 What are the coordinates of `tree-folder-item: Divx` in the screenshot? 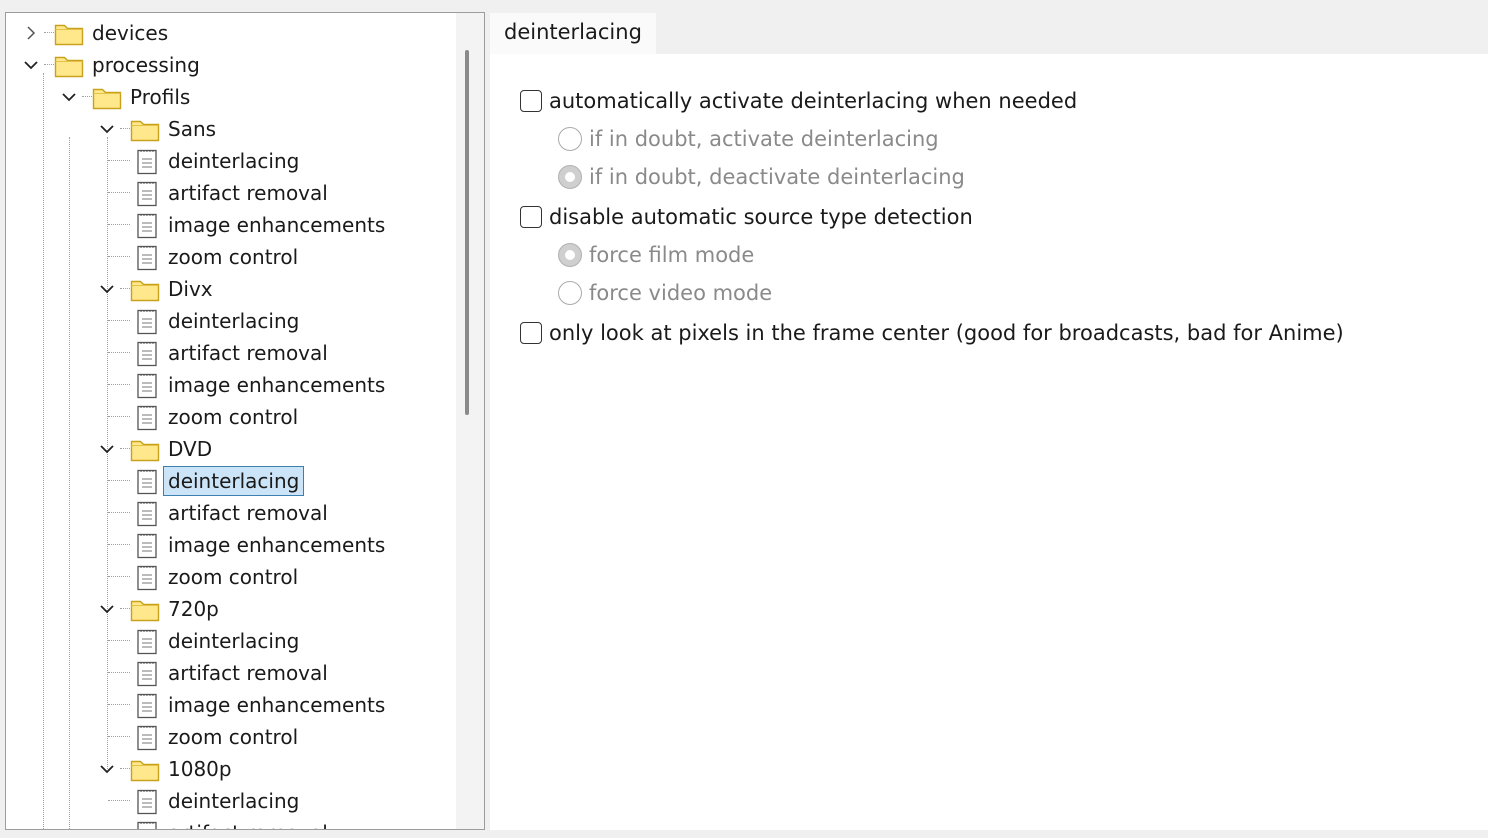 It's located at (231, 289).